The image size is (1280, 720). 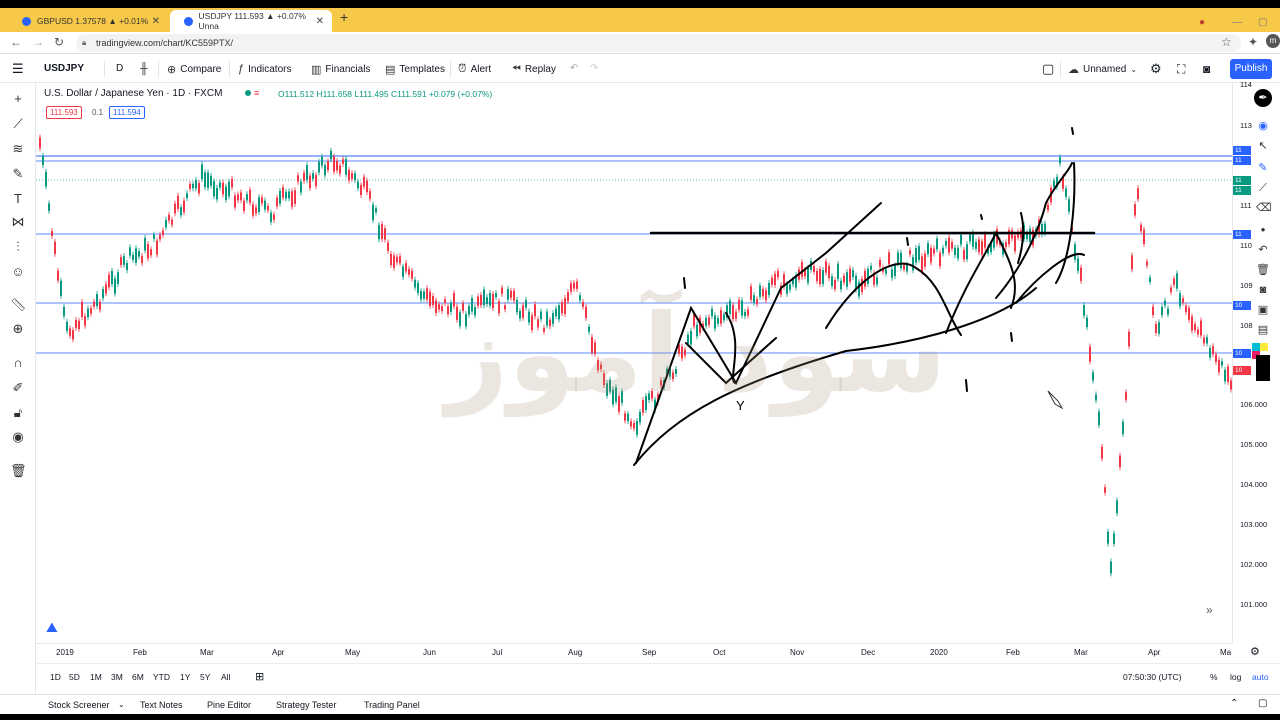 I want to click on range-6m: 6M, so click(x=138, y=677).